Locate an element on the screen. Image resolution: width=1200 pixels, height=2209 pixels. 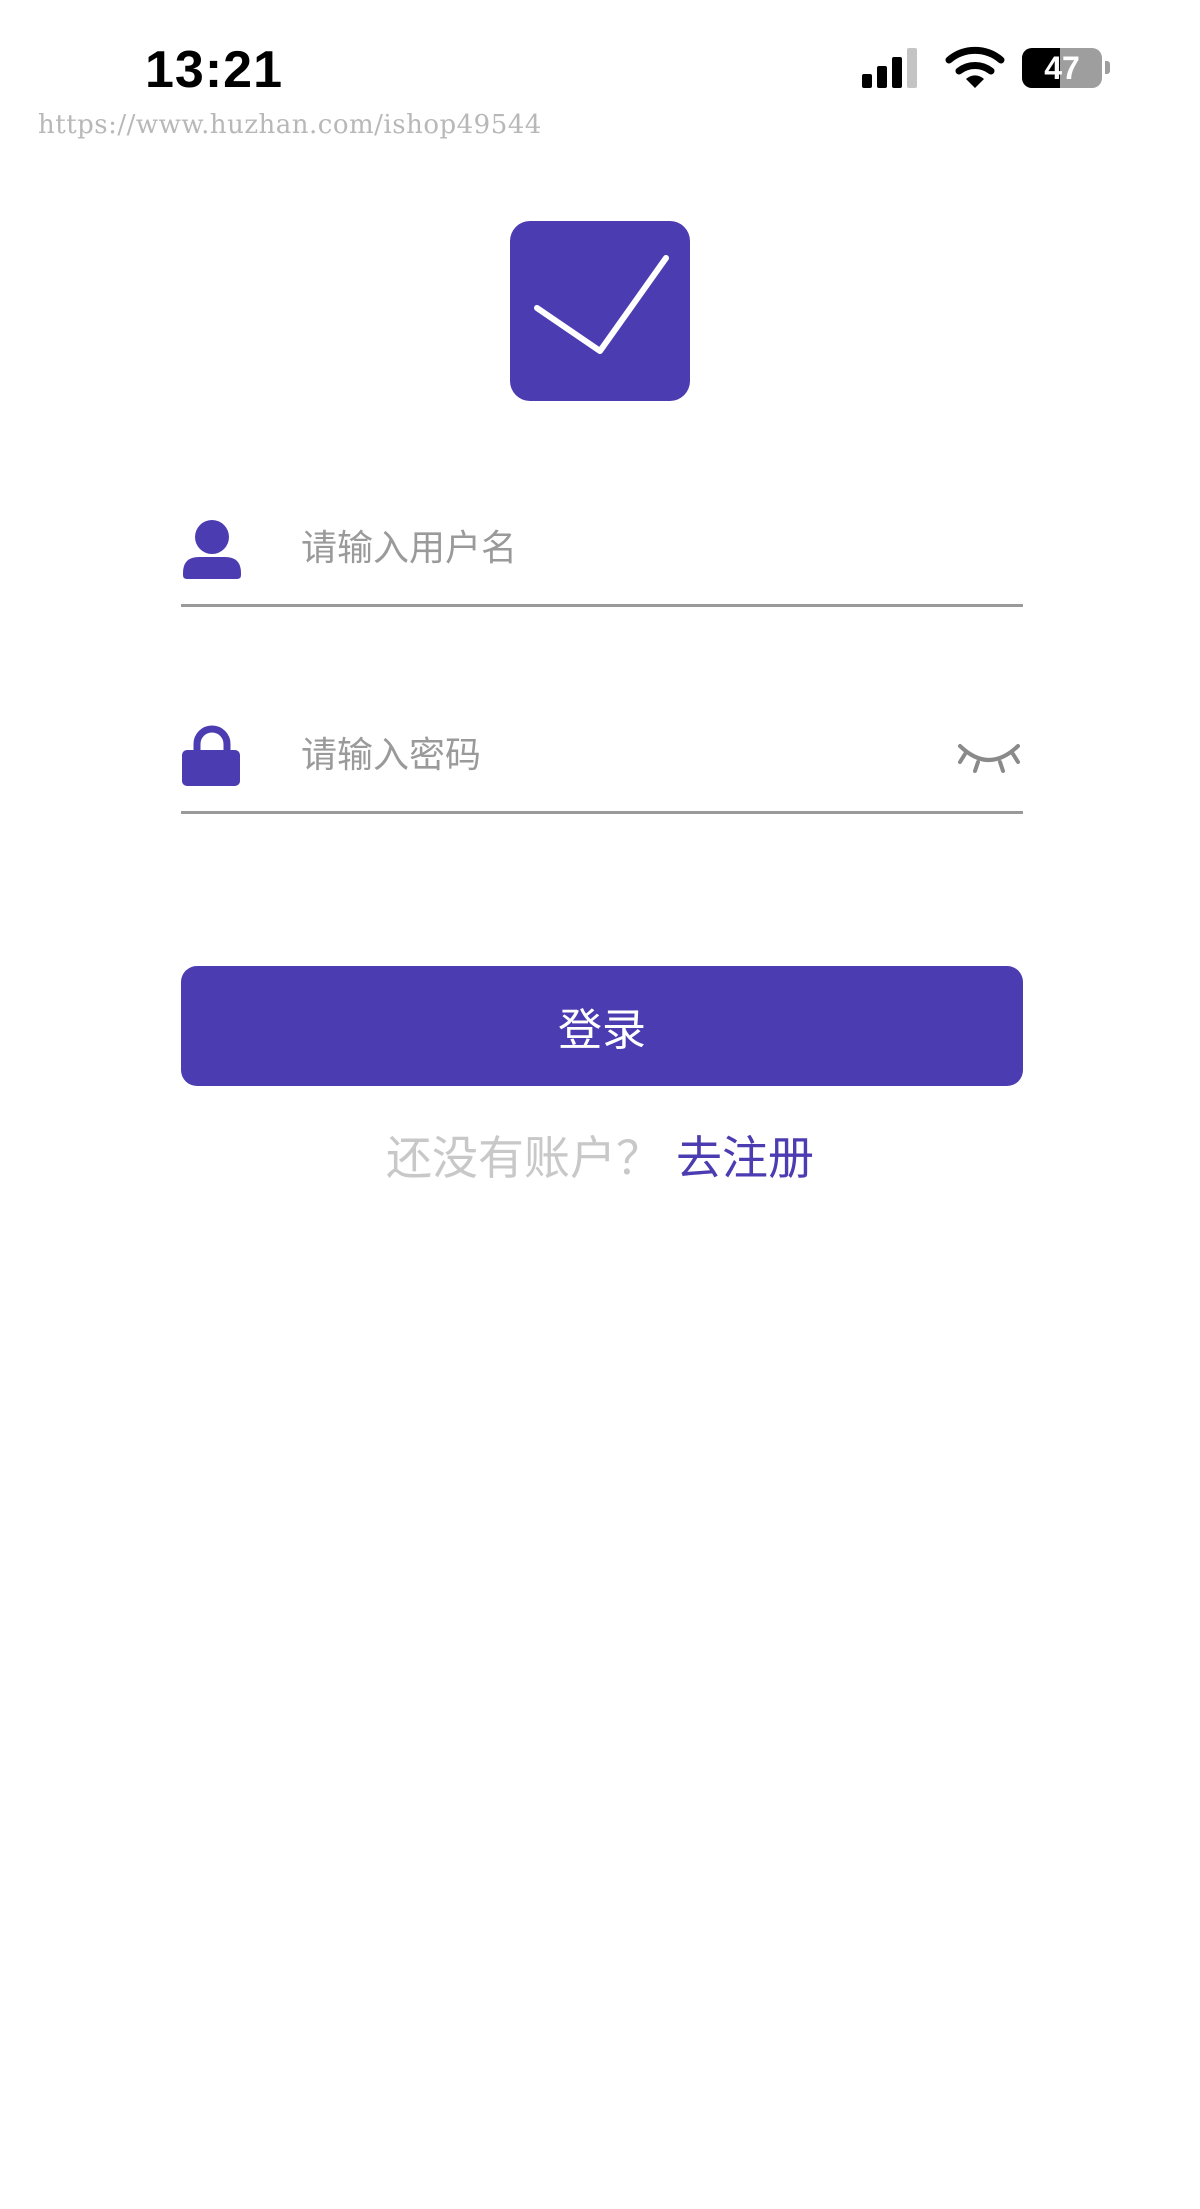
register-link: 去注册 is located at coordinates (745, 1158).